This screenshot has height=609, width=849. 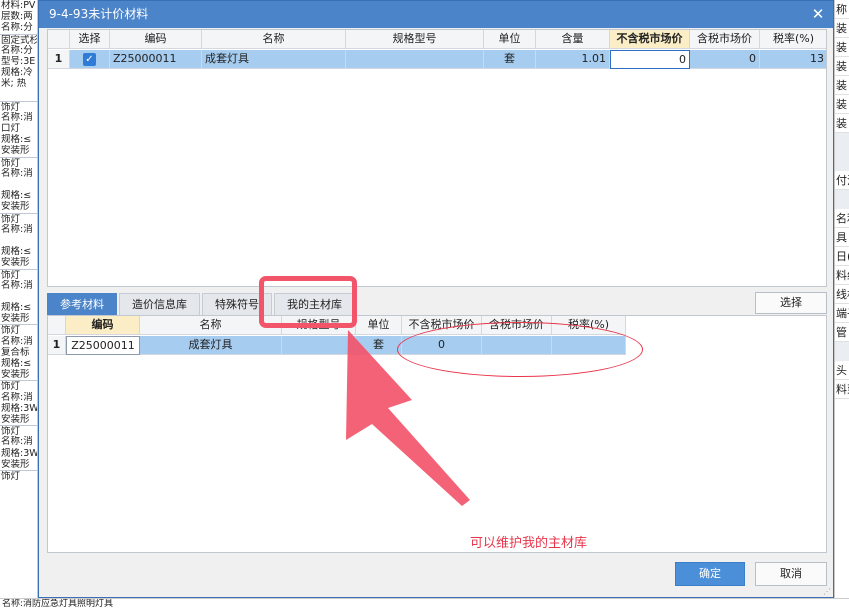 I want to click on background-text-line: 型号:3E, so click(x=18, y=61).